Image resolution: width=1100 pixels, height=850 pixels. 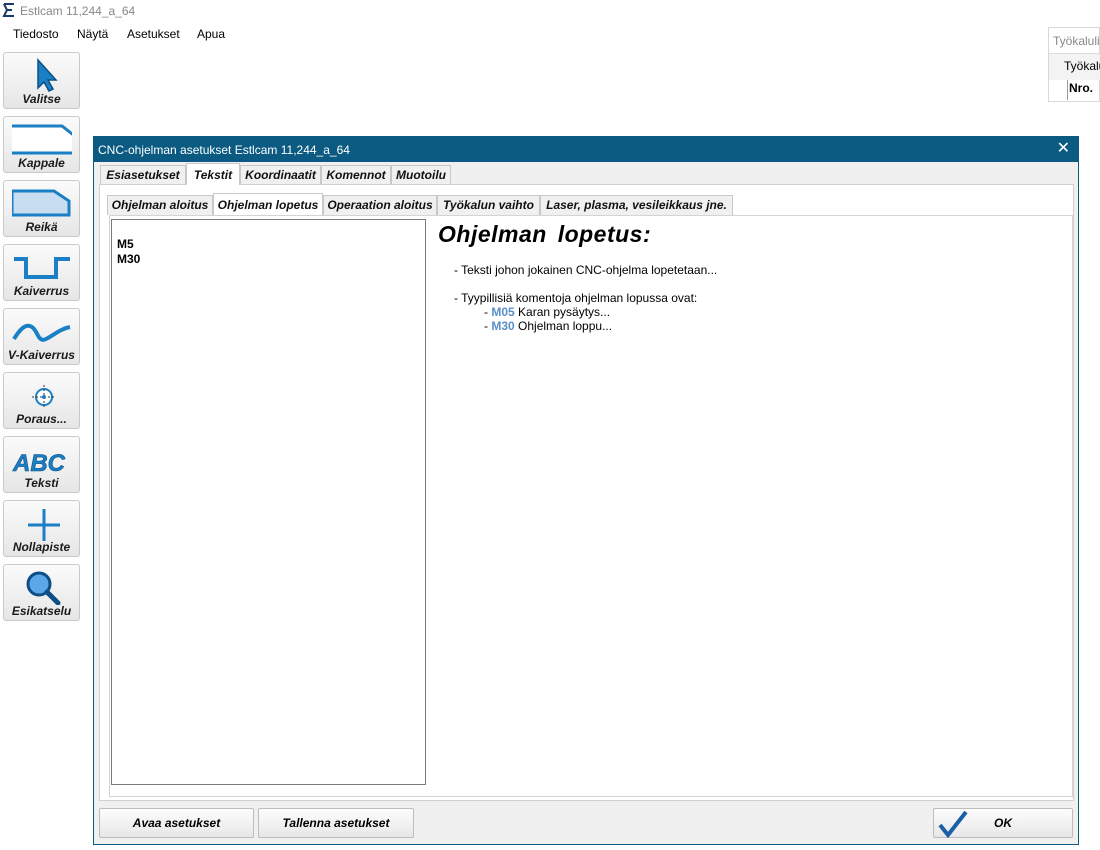 I want to click on menu-bar: Tiedosto Näytä Asetukset Apua, so click(x=550, y=34).